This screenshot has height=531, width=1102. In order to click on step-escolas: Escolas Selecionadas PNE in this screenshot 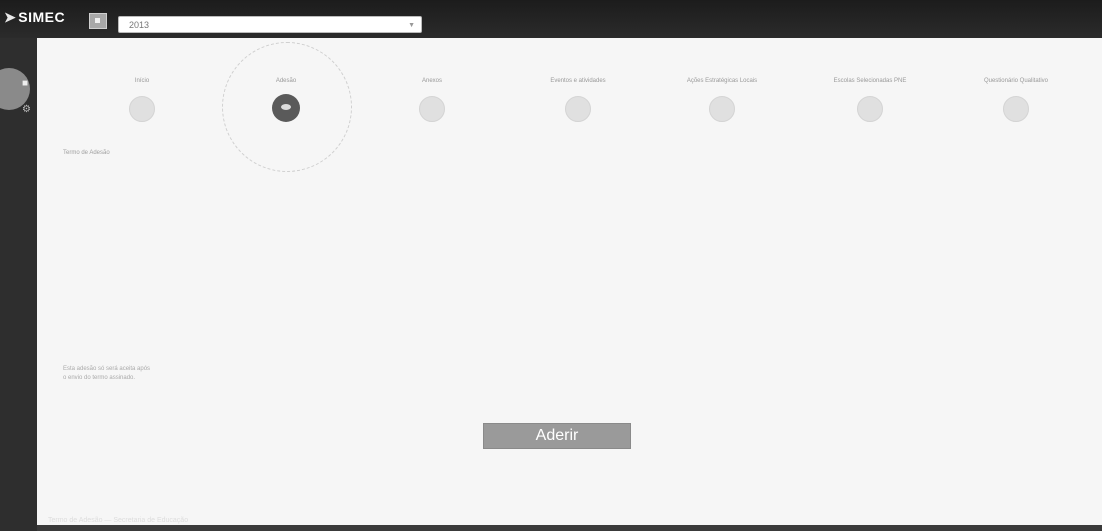, I will do `click(870, 100)`.